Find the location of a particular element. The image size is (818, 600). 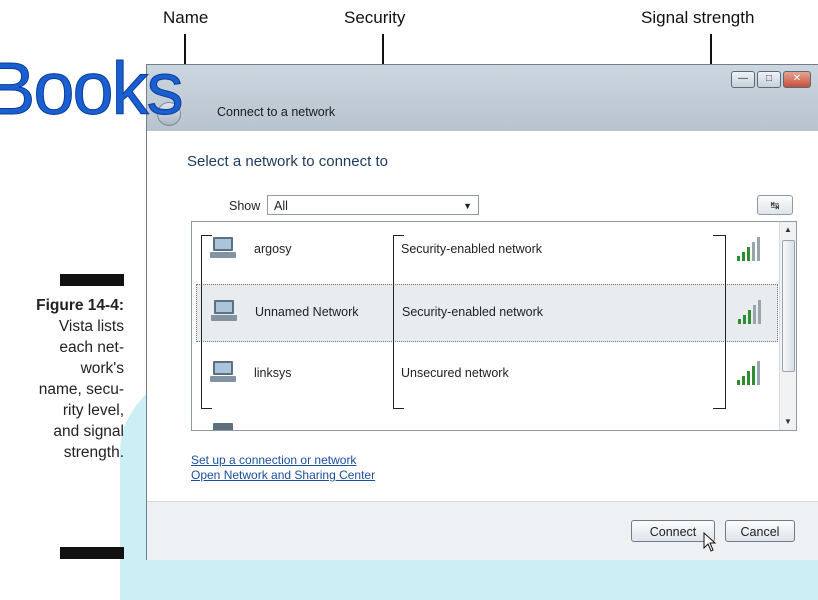

minimize-button: — is located at coordinates (743, 79).